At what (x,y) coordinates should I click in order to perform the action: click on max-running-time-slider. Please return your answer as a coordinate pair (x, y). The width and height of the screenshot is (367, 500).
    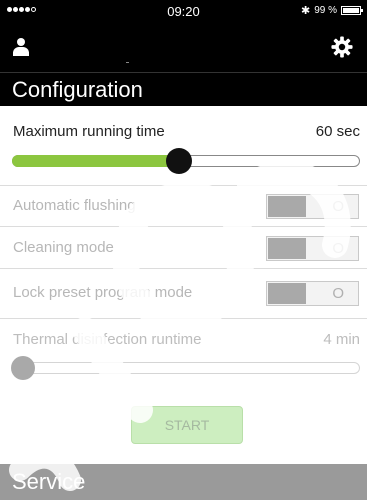
    Looking at the image, I should click on (186, 161).